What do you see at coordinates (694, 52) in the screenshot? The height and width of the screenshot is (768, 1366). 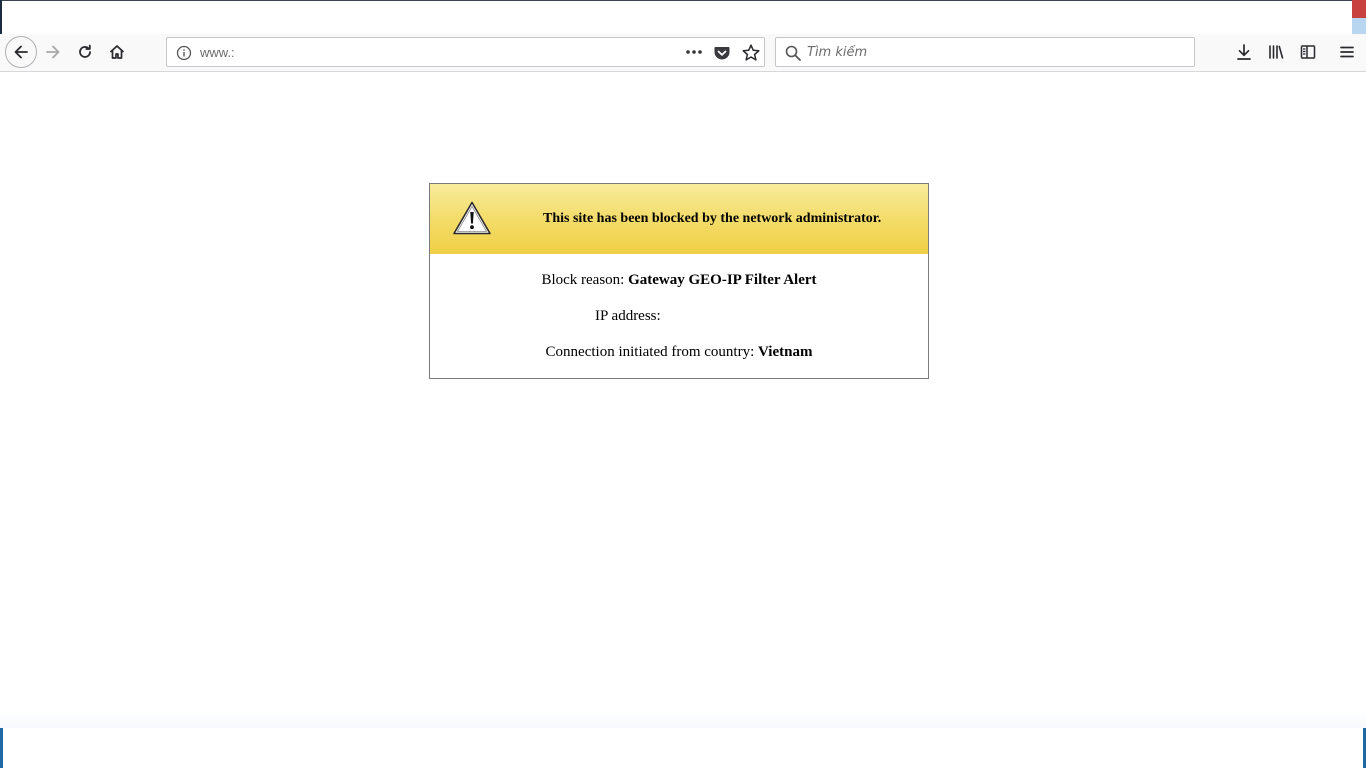 I see `more-actions-icon` at bounding box center [694, 52].